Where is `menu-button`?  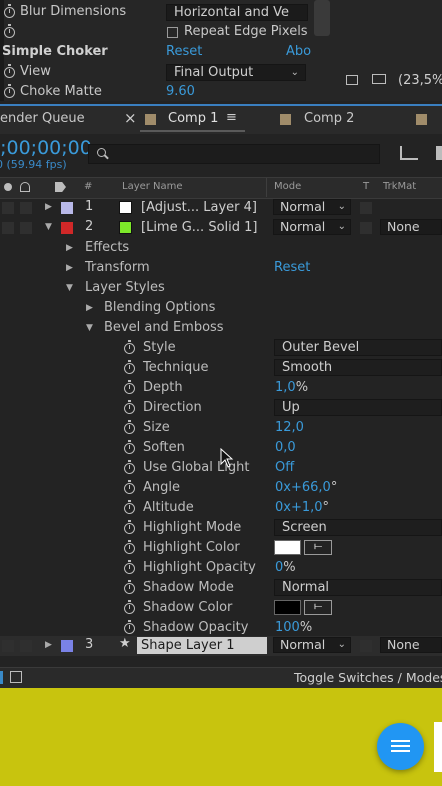 menu-button is located at coordinates (400, 746).